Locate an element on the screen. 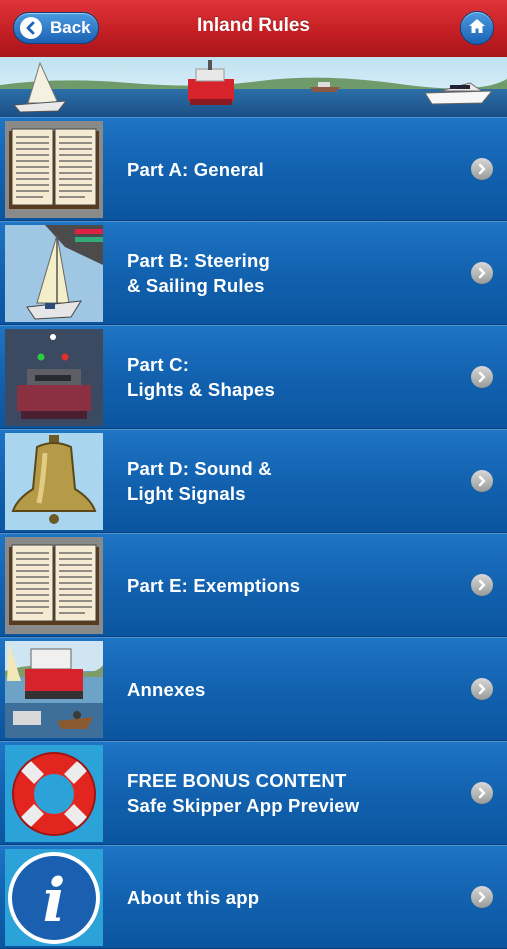 Image resolution: width=507 pixels, height=949 pixels. menu-item-title: FREE BONUS CONTENT is located at coordinates (237, 780).